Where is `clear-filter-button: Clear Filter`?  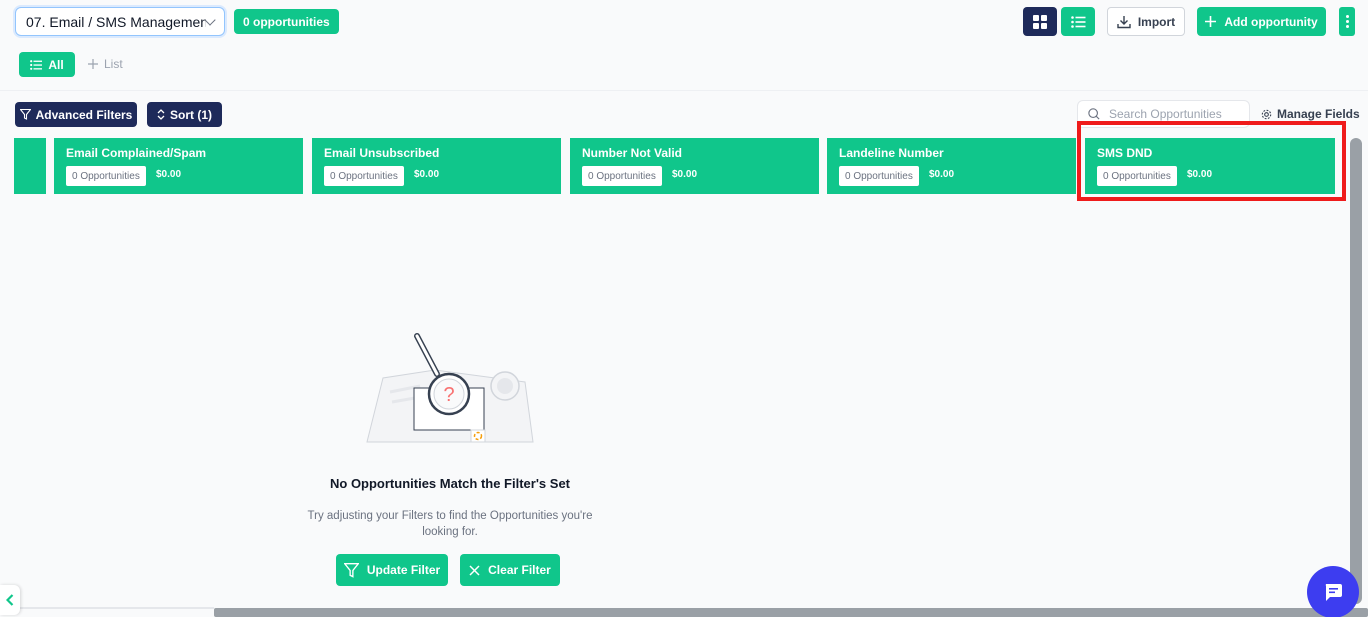
clear-filter-button: Clear Filter is located at coordinates (510, 570).